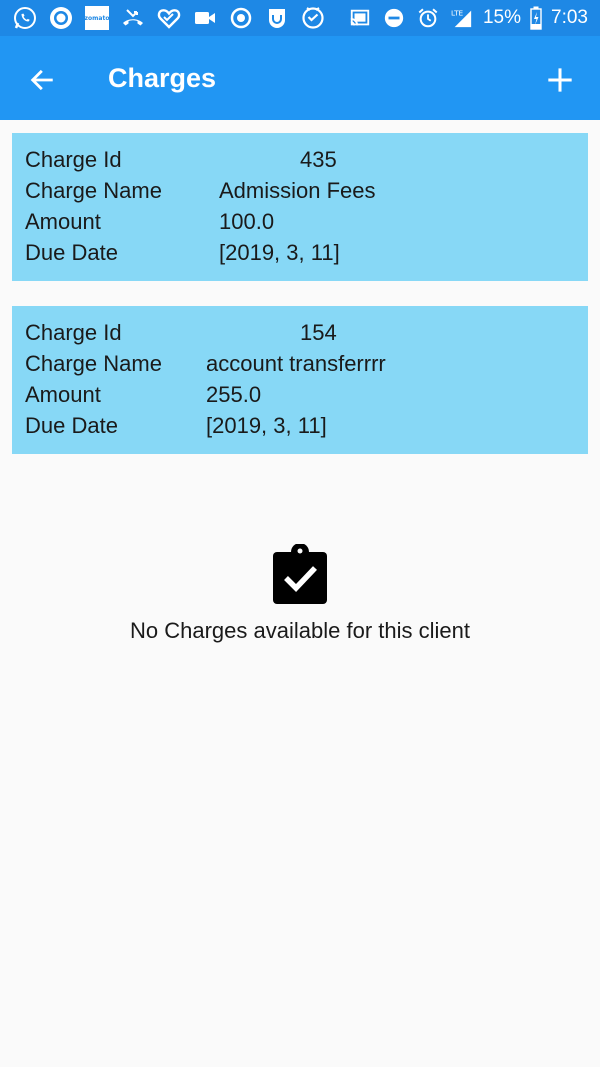 This screenshot has height=1067, width=600. I want to click on charge-name-value: Admission Fees, so click(297, 190).